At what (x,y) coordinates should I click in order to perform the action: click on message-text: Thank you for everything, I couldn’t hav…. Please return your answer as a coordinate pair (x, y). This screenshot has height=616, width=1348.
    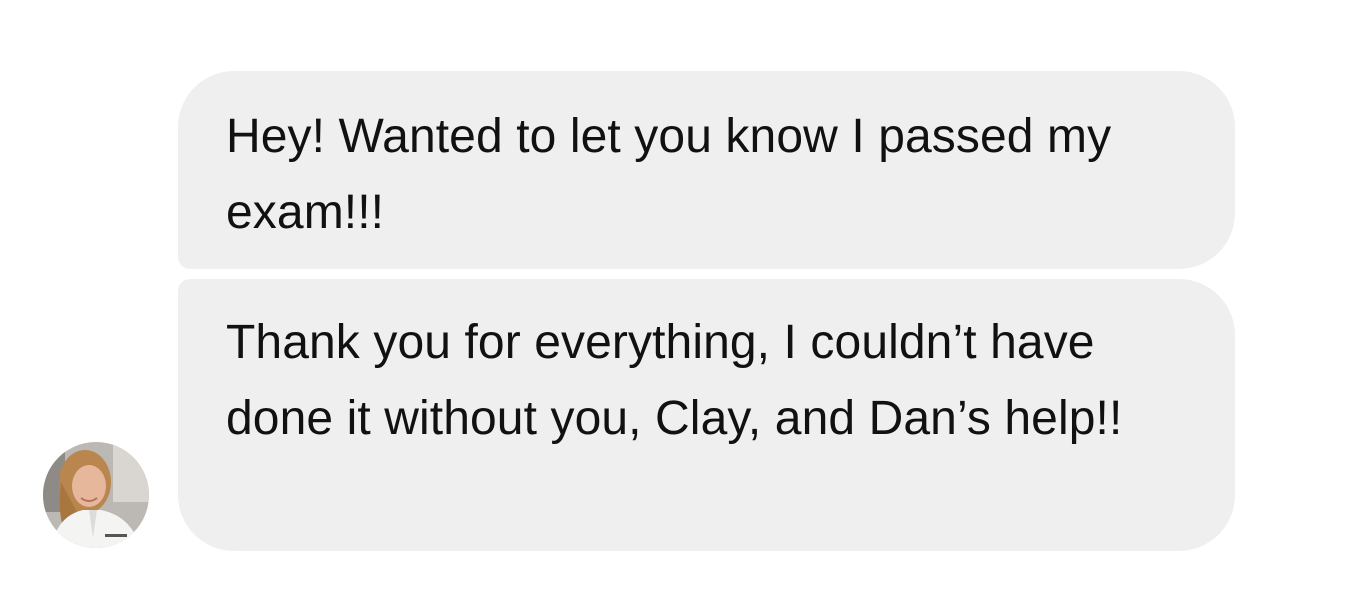
    Looking at the image, I should click on (674, 380).